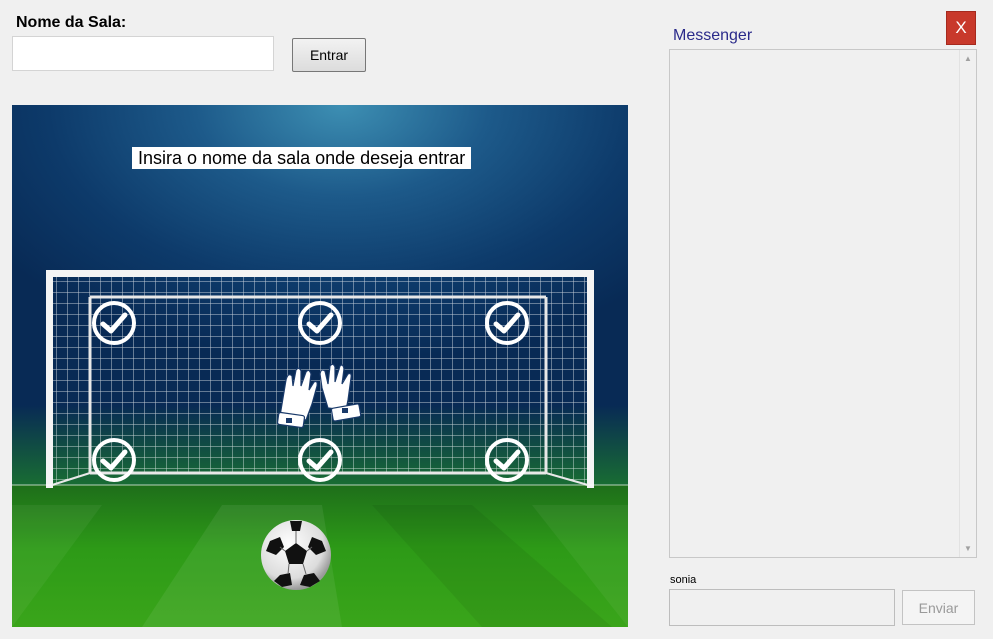 The height and width of the screenshot is (639, 993). What do you see at coordinates (968, 548) in the screenshot?
I see `scroll-down-icon: ▼` at bounding box center [968, 548].